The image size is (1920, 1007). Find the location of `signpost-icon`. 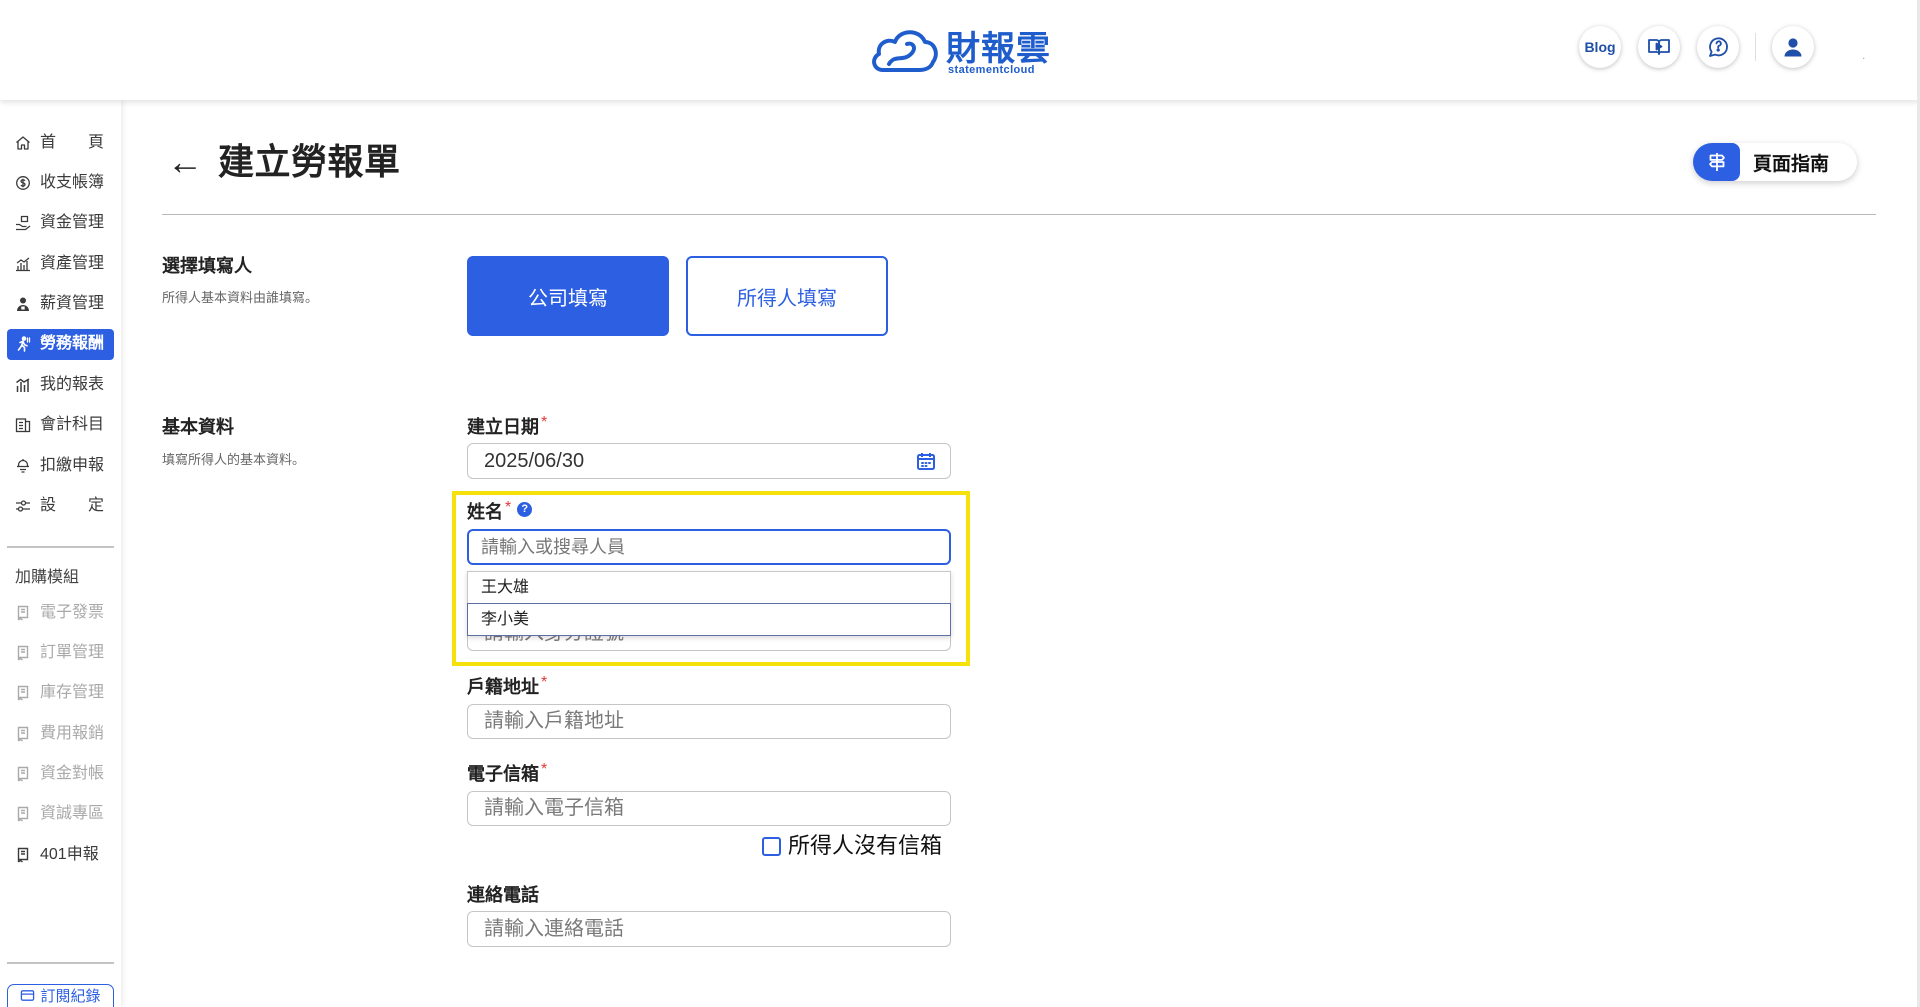

signpost-icon is located at coordinates (1716, 162).